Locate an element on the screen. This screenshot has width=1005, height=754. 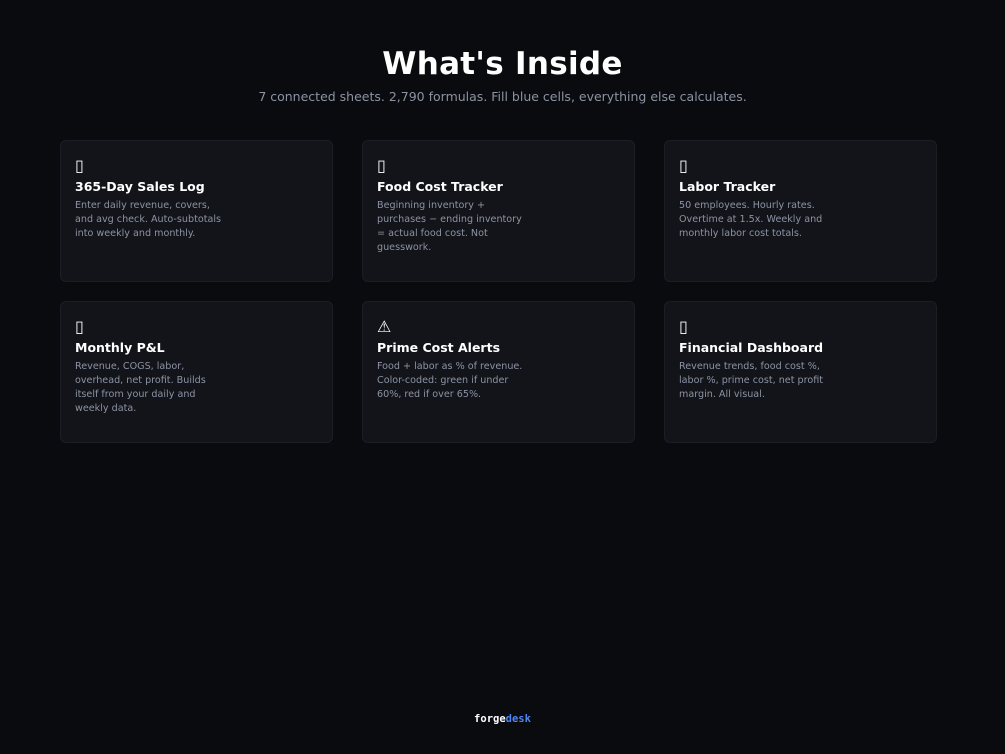
brand-logo: forgedesk is located at coordinates (502, 719).